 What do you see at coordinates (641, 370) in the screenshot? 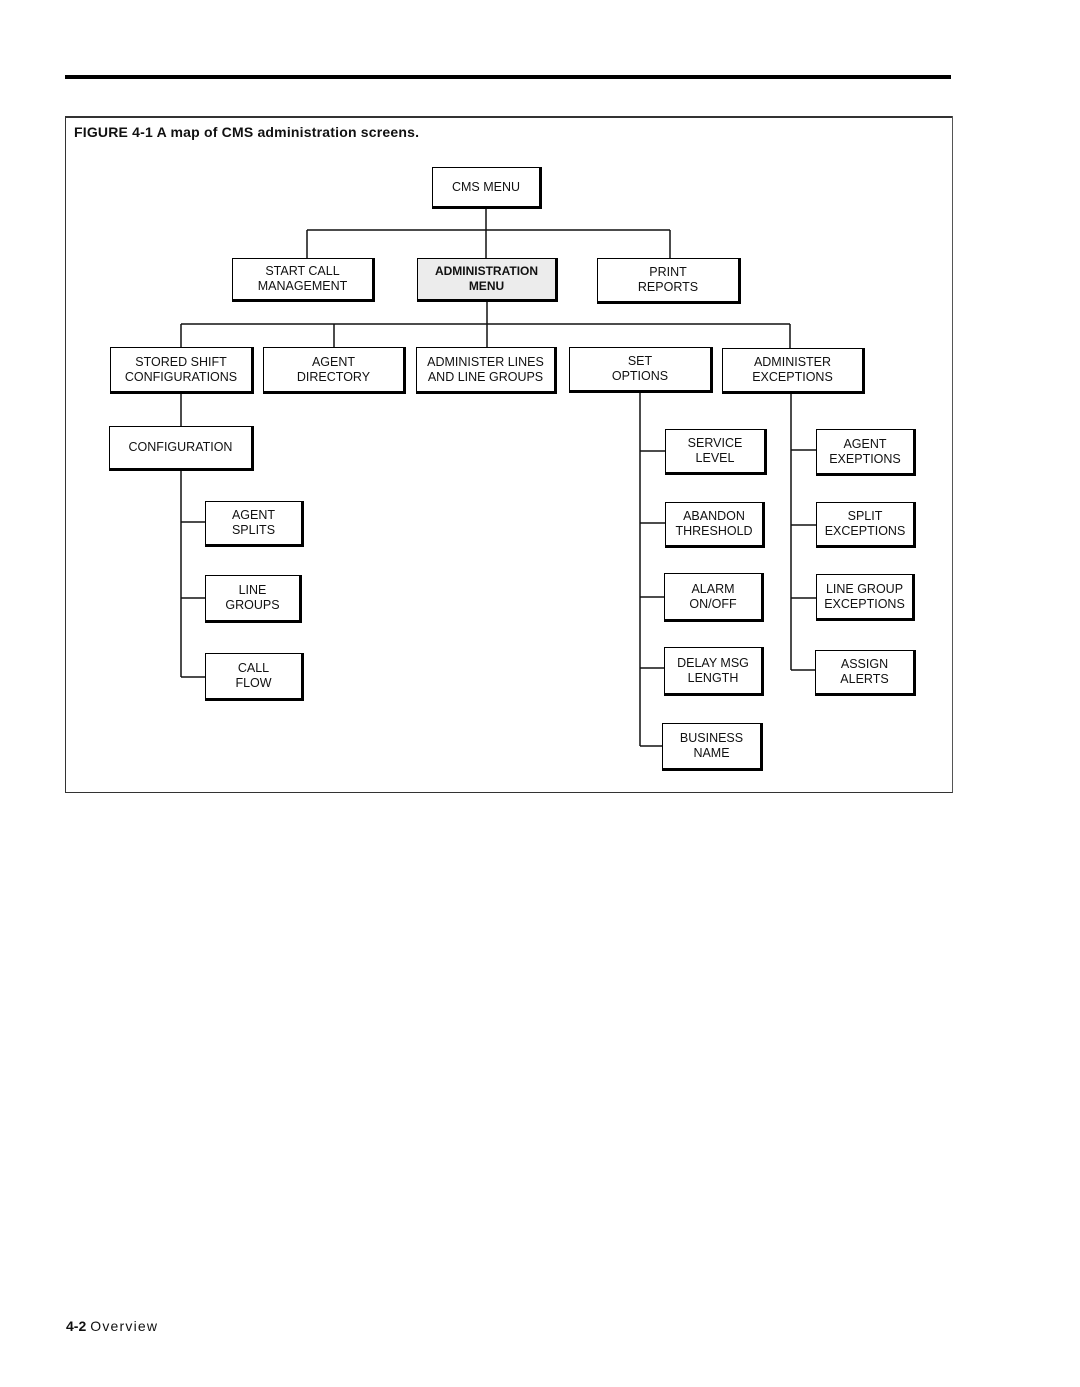
I see `node-set-options: SET OPTIONS` at bounding box center [641, 370].